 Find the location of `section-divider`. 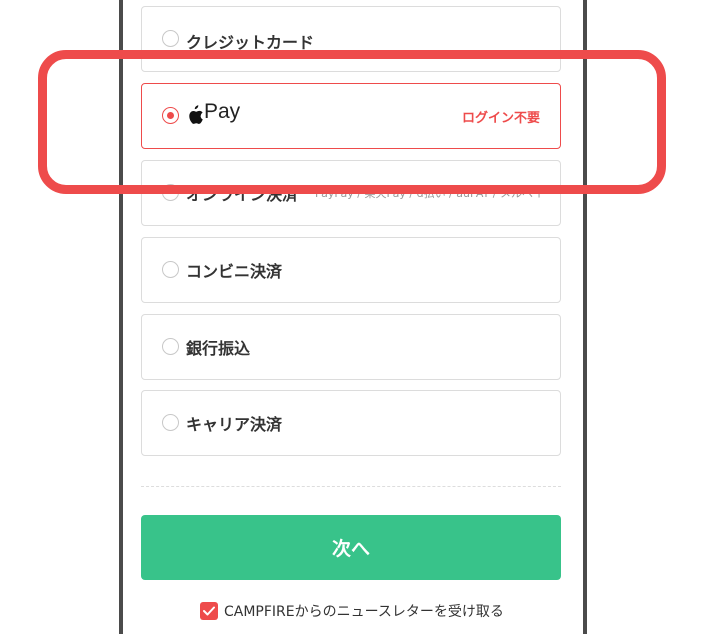

section-divider is located at coordinates (351, 486).